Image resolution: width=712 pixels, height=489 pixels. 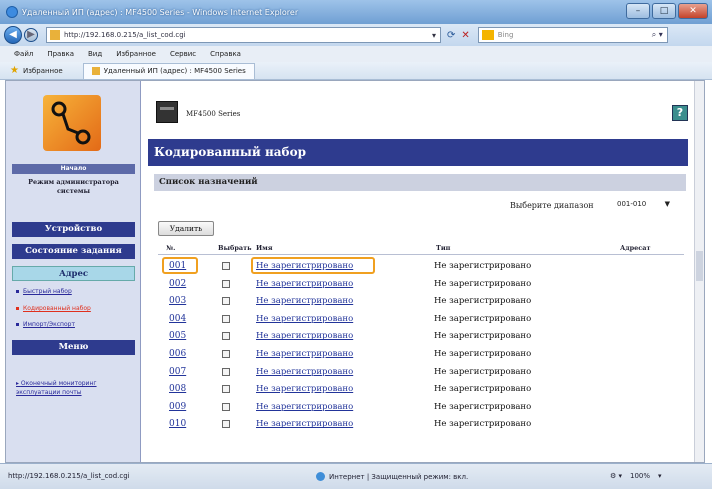 What do you see at coordinates (392, 476) in the screenshot?
I see `security-zone: Интернет | Защищенный режим: вкл.` at bounding box center [392, 476].